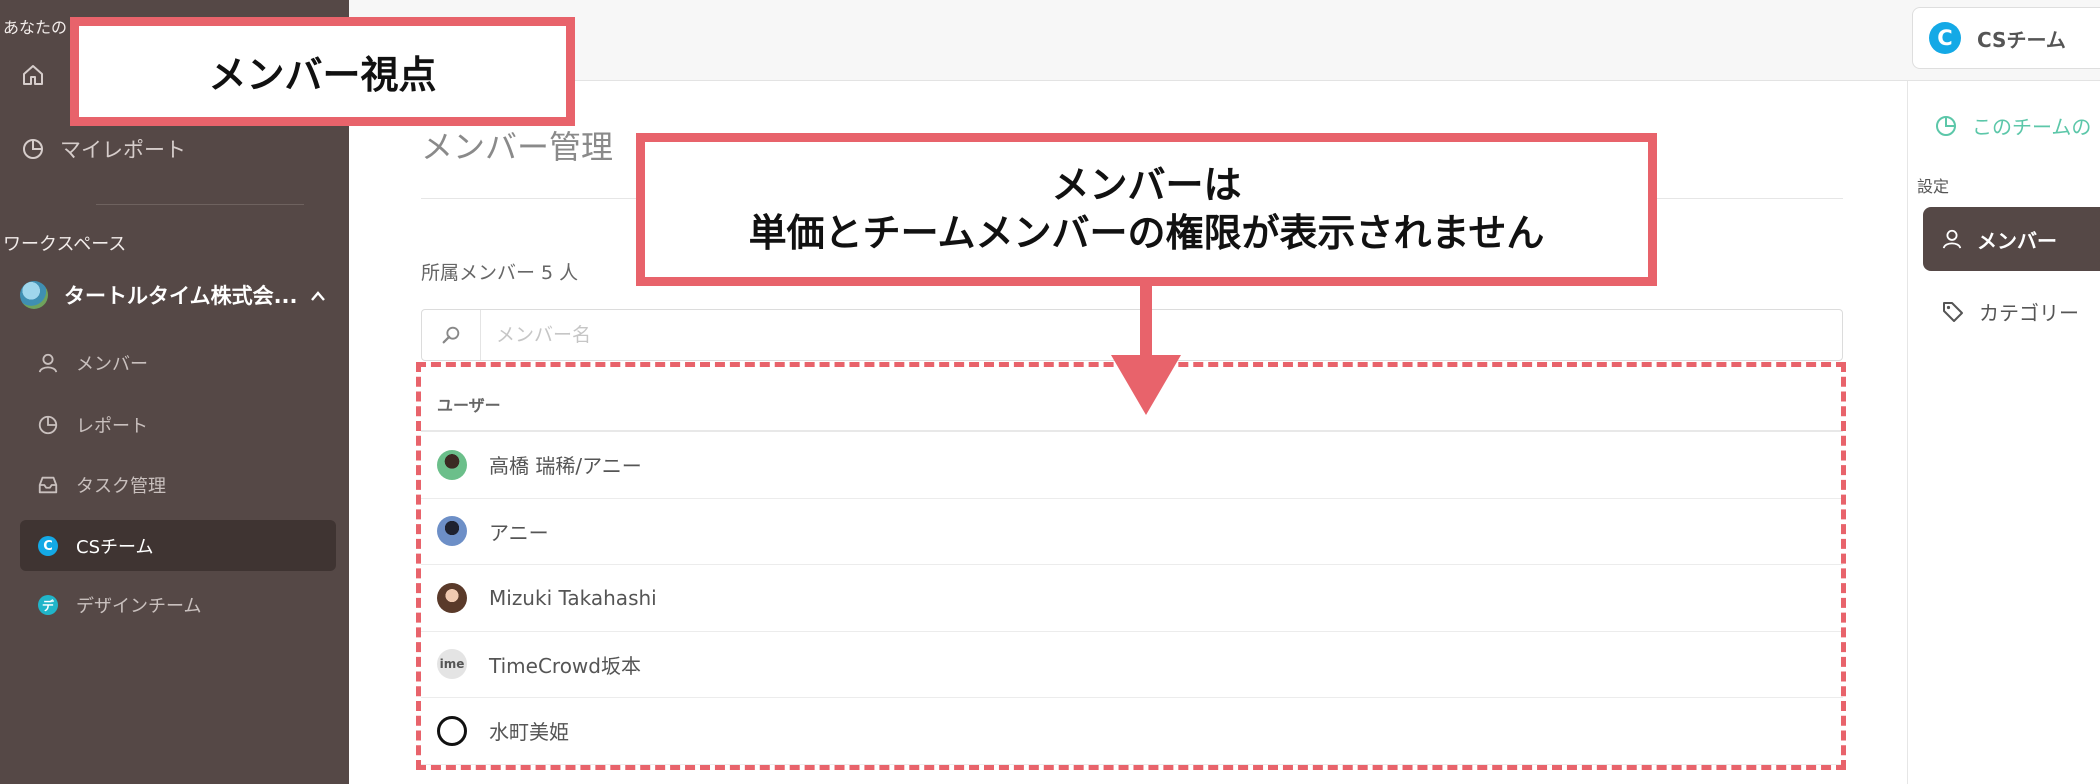 The width and height of the screenshot is (2100, 784). I want to click on sidebar-divider, so click(200, 204).